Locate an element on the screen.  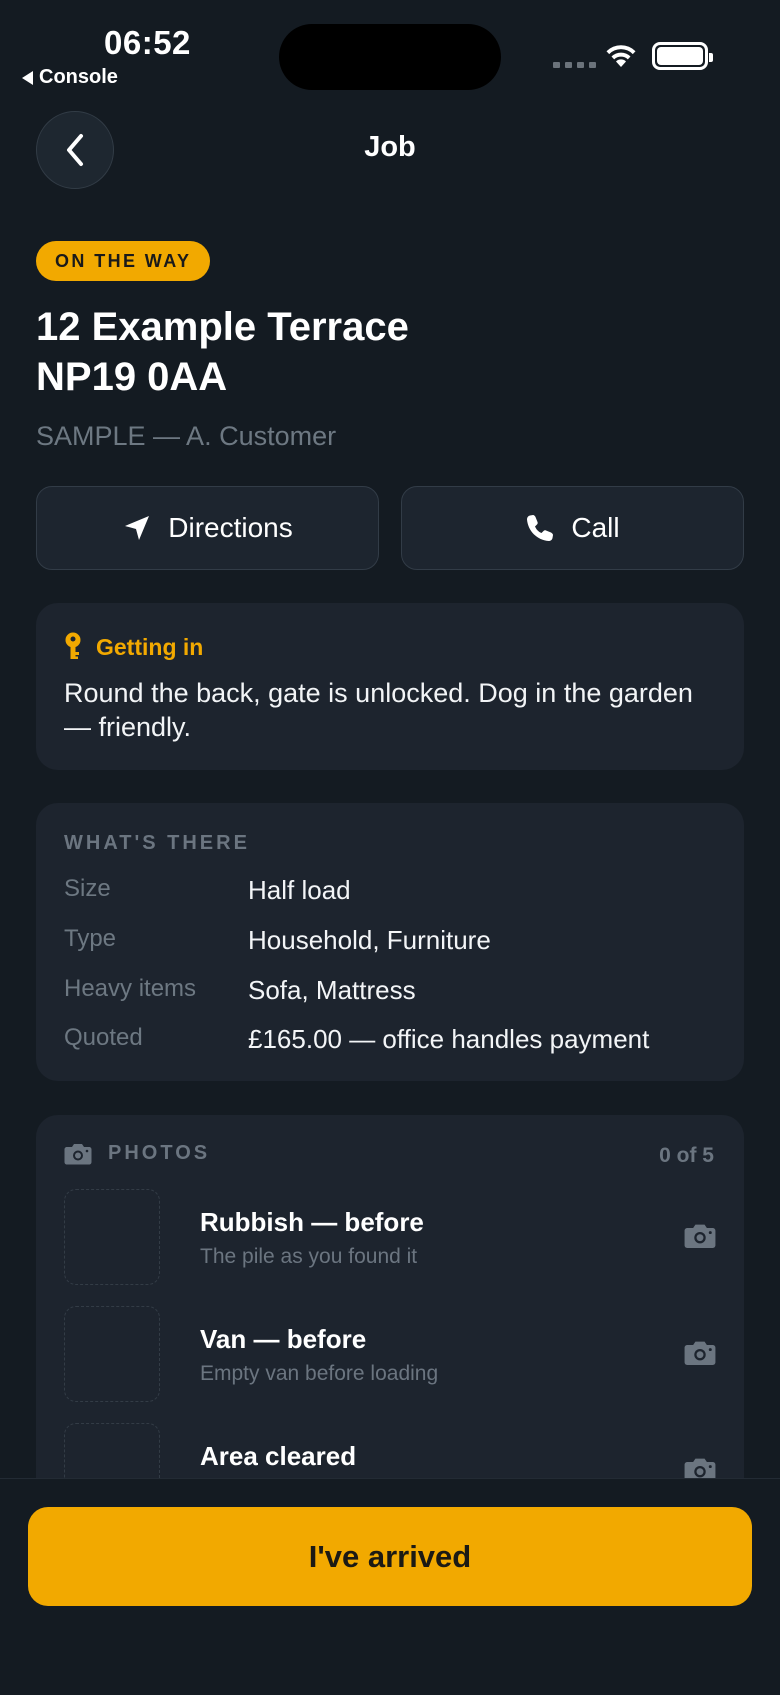
status-time: 06:52 is located at coordinates (147, 42).